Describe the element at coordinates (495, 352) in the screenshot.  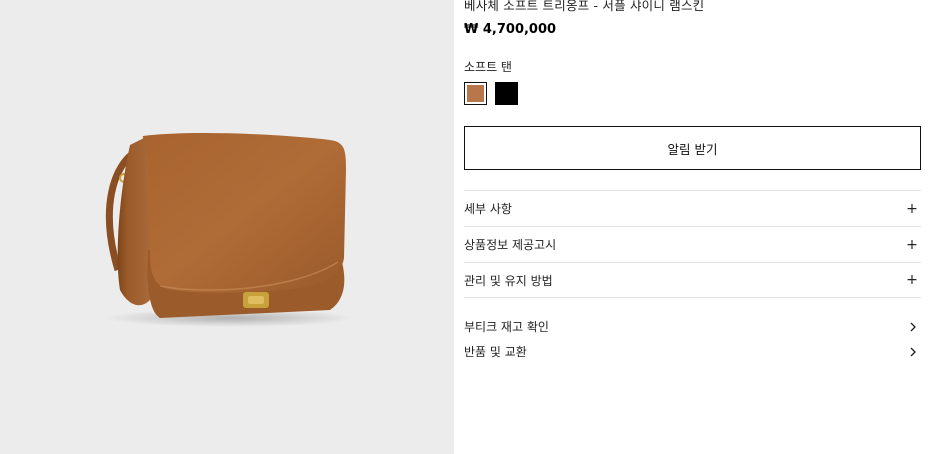
I see `link-label: 반품 및 교환` at that location.